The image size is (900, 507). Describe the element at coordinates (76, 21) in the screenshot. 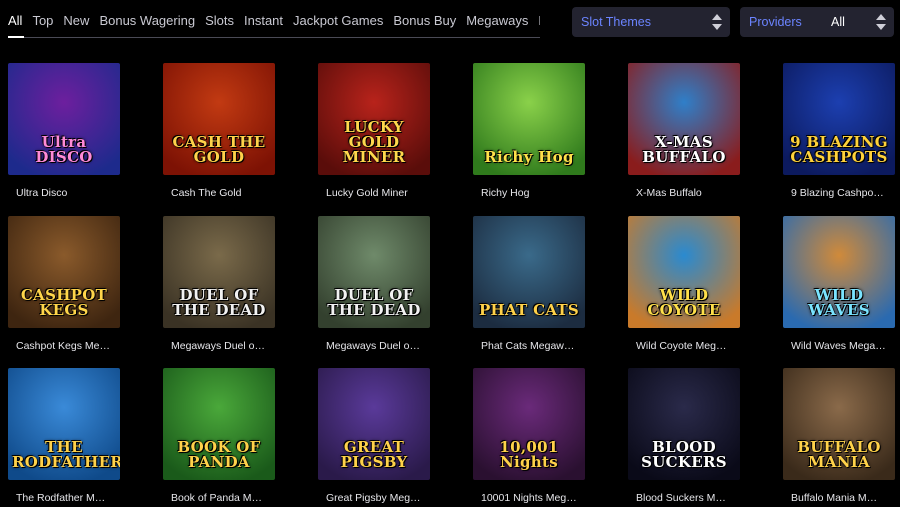

I see `tab-new: New` at that location.